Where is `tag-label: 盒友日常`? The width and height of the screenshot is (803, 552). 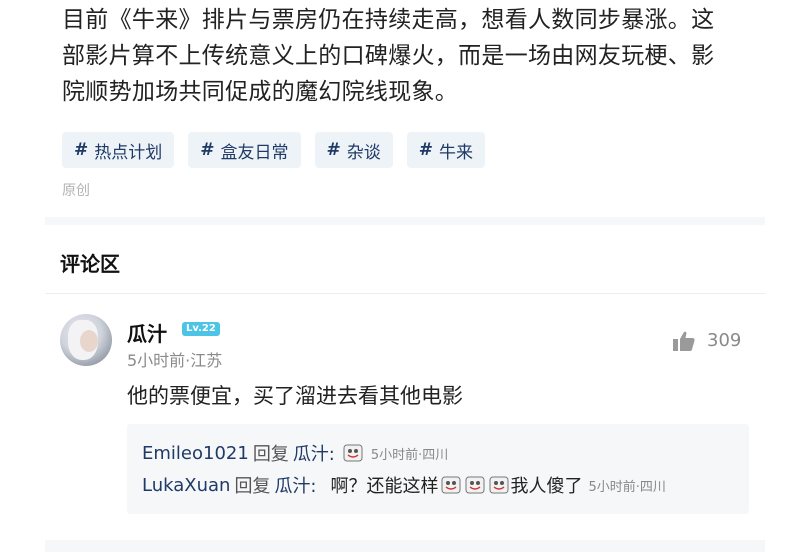 tag-label: 盒友日常 is located at coordinates (254, 152).